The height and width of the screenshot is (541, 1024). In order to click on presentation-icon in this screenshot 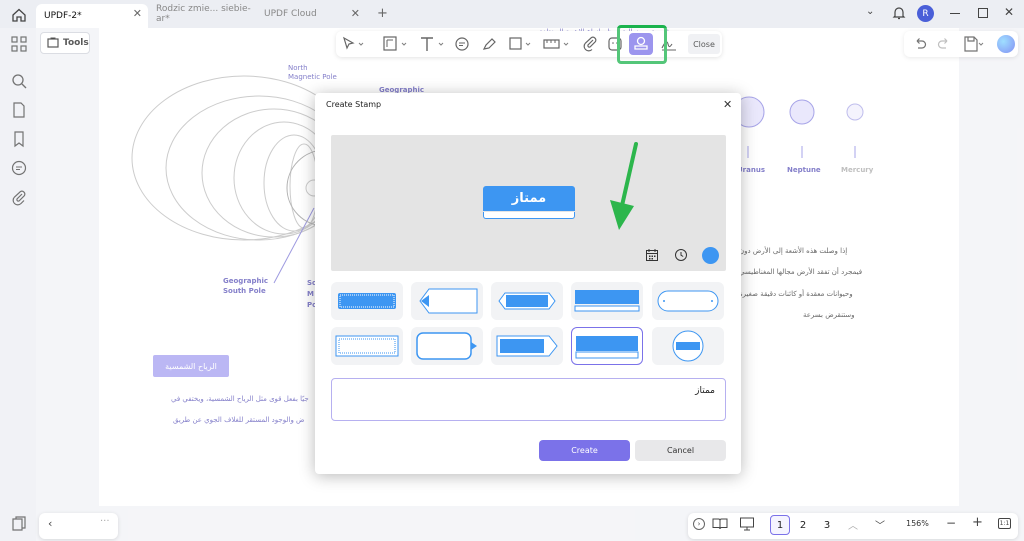, I will do `click(747, 524)`.